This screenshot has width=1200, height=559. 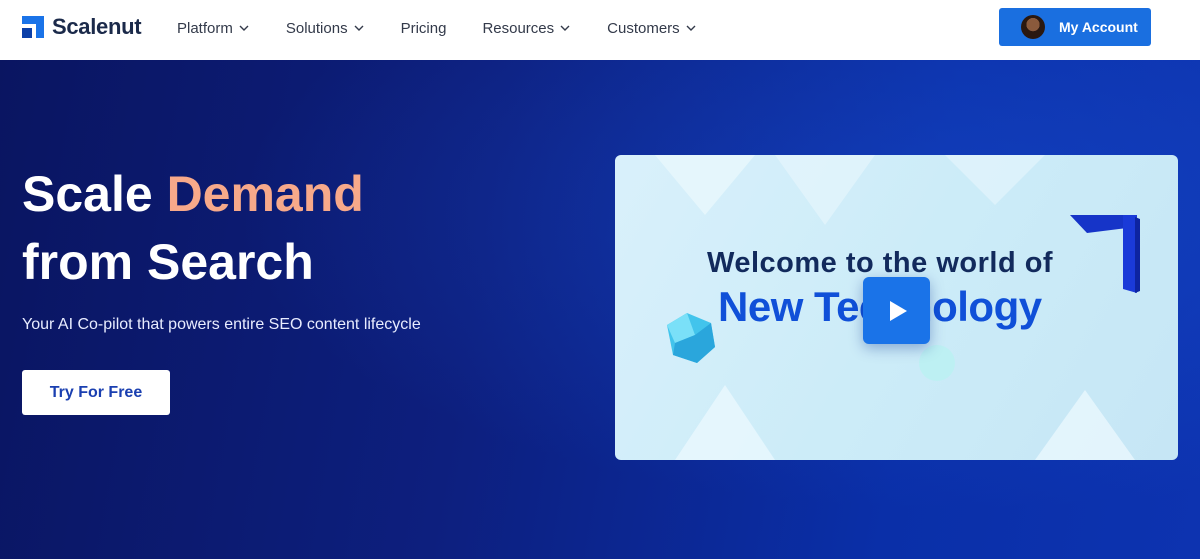 What do you see at coordinates (265, 194) in the screenshot?
I see `hero-title-accent: Demand` at bounding box center [265, 194].